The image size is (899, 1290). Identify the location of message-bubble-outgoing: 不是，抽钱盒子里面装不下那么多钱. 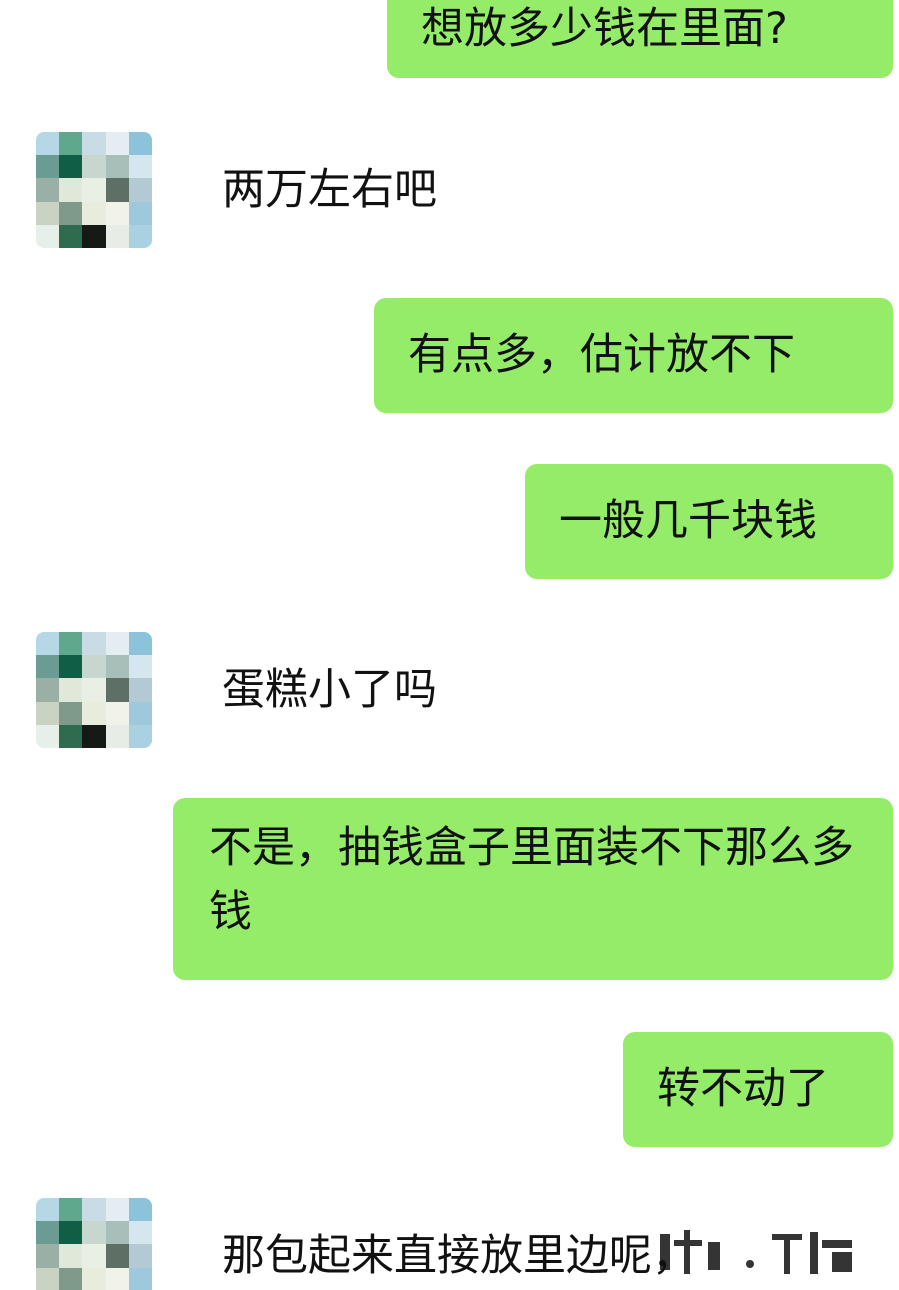
(533, 889).